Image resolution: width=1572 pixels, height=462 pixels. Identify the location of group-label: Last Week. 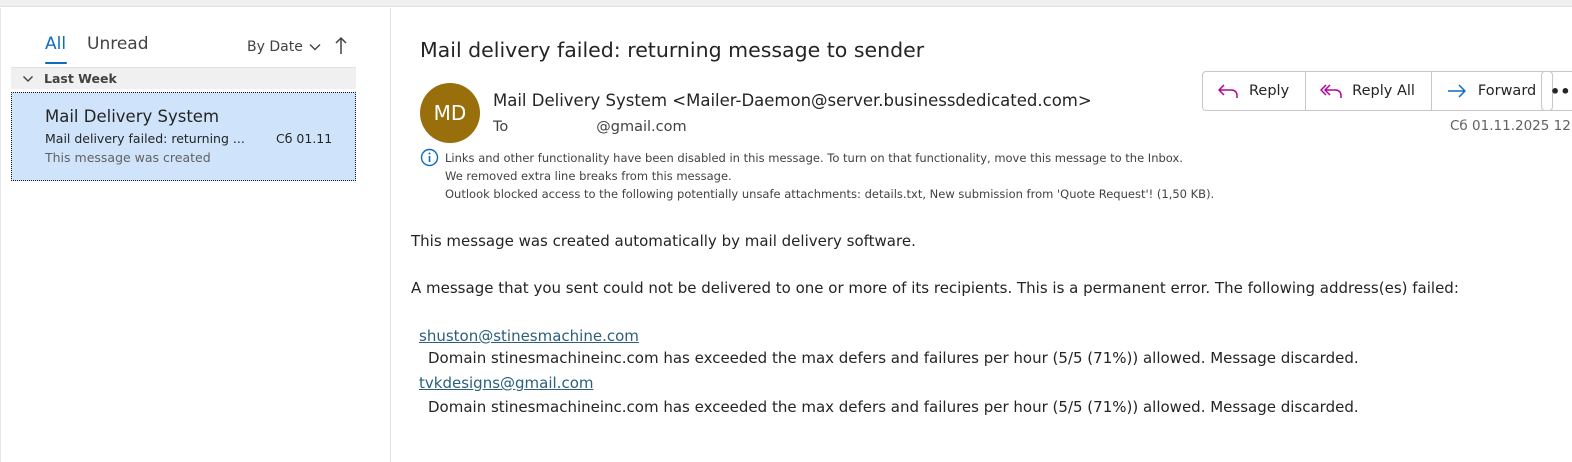
(80, 78).